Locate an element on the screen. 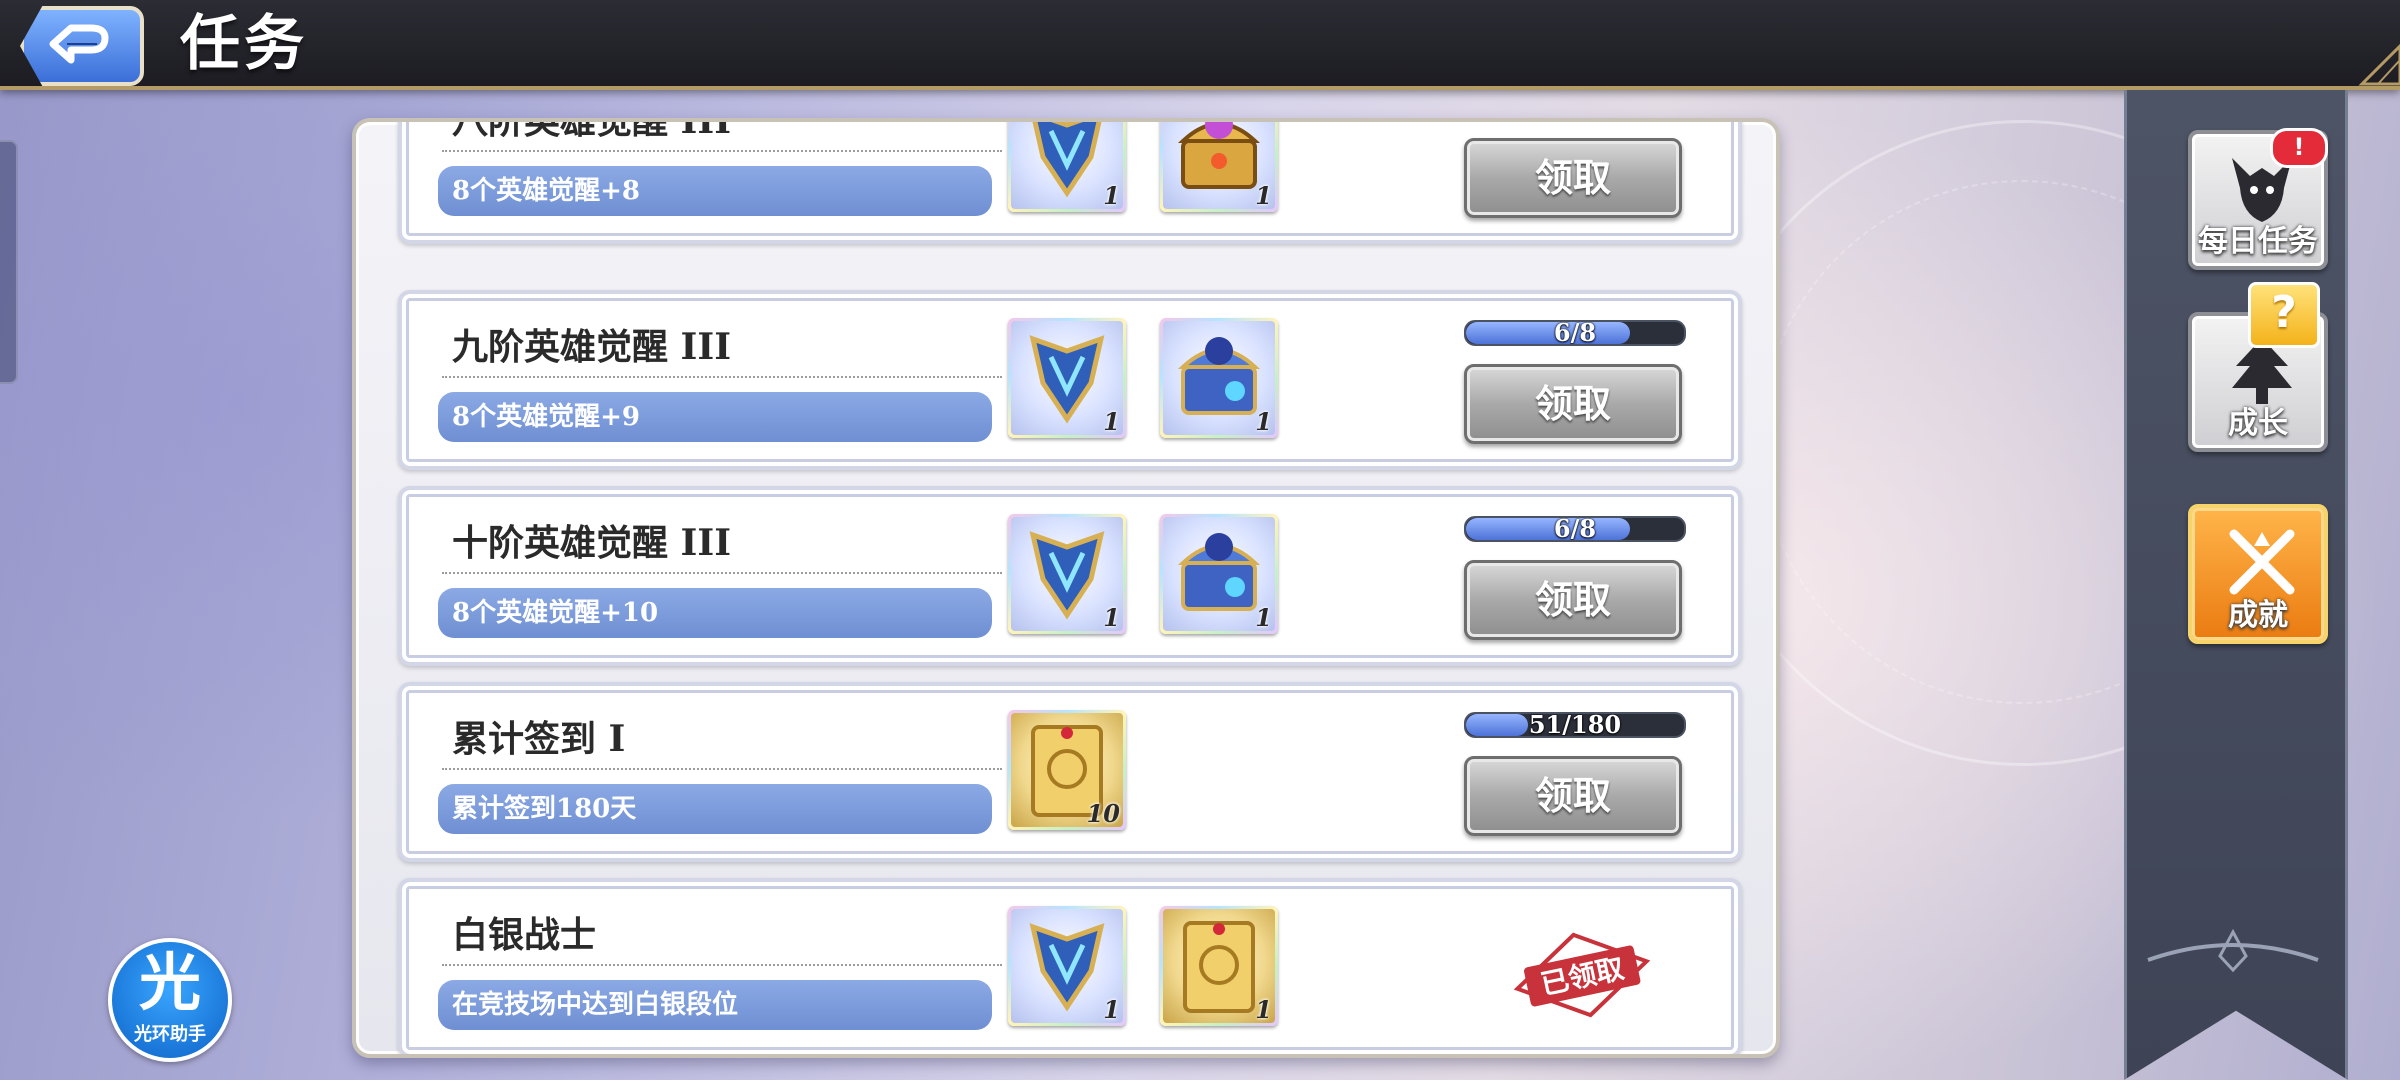 The height and width of the screenshot is (1080, 2400). page-title: 任务 is located at coordinates (244, 44).